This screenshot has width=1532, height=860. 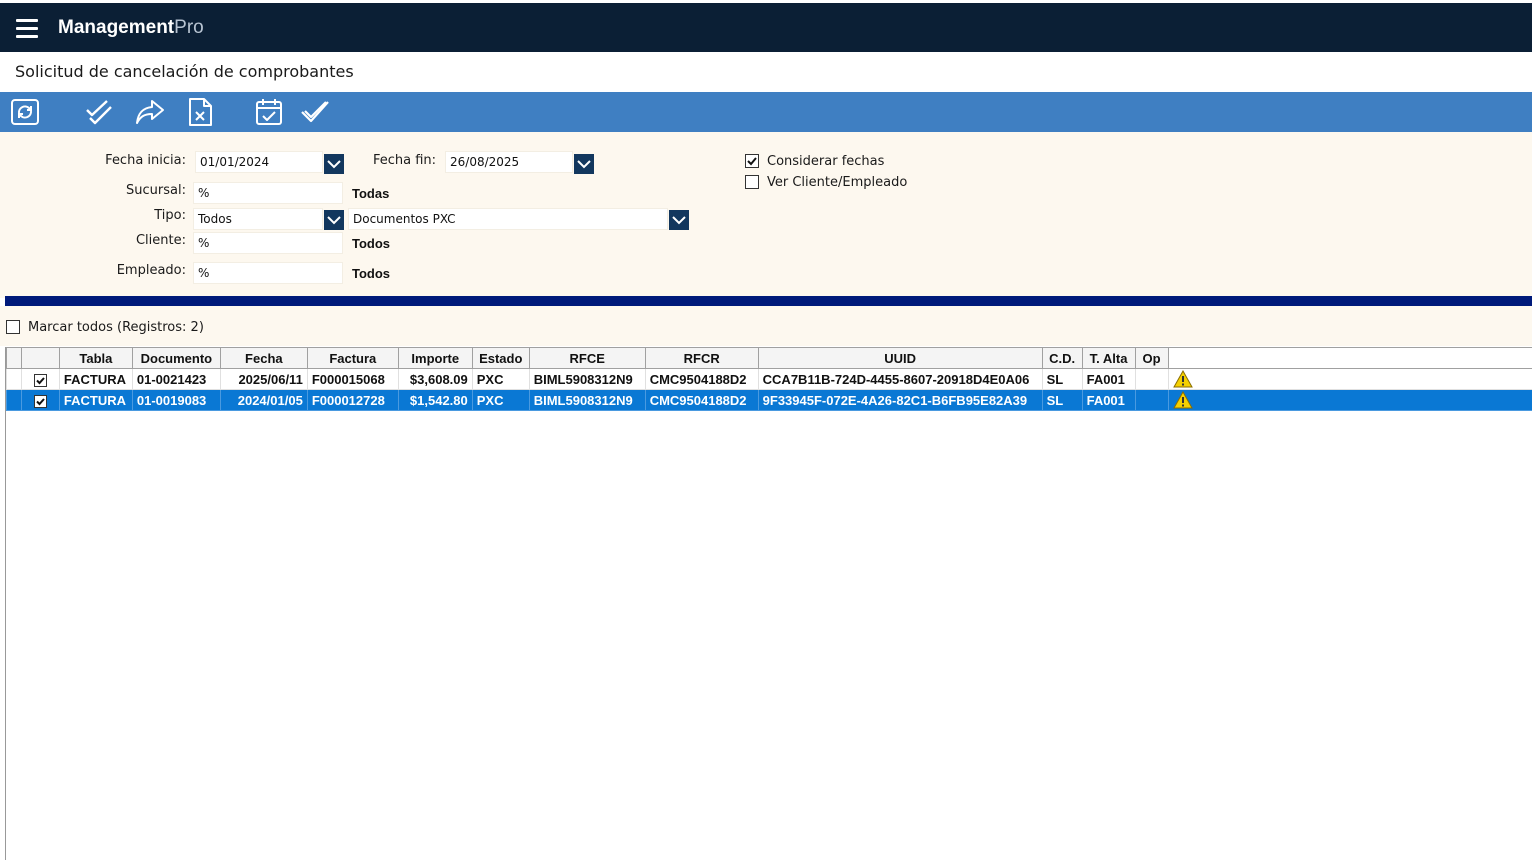 What do you see at coordinates (156, 190) in the screenshot?
I see `sucursal-label: Sucursal:` at bounding box center [156, 190].